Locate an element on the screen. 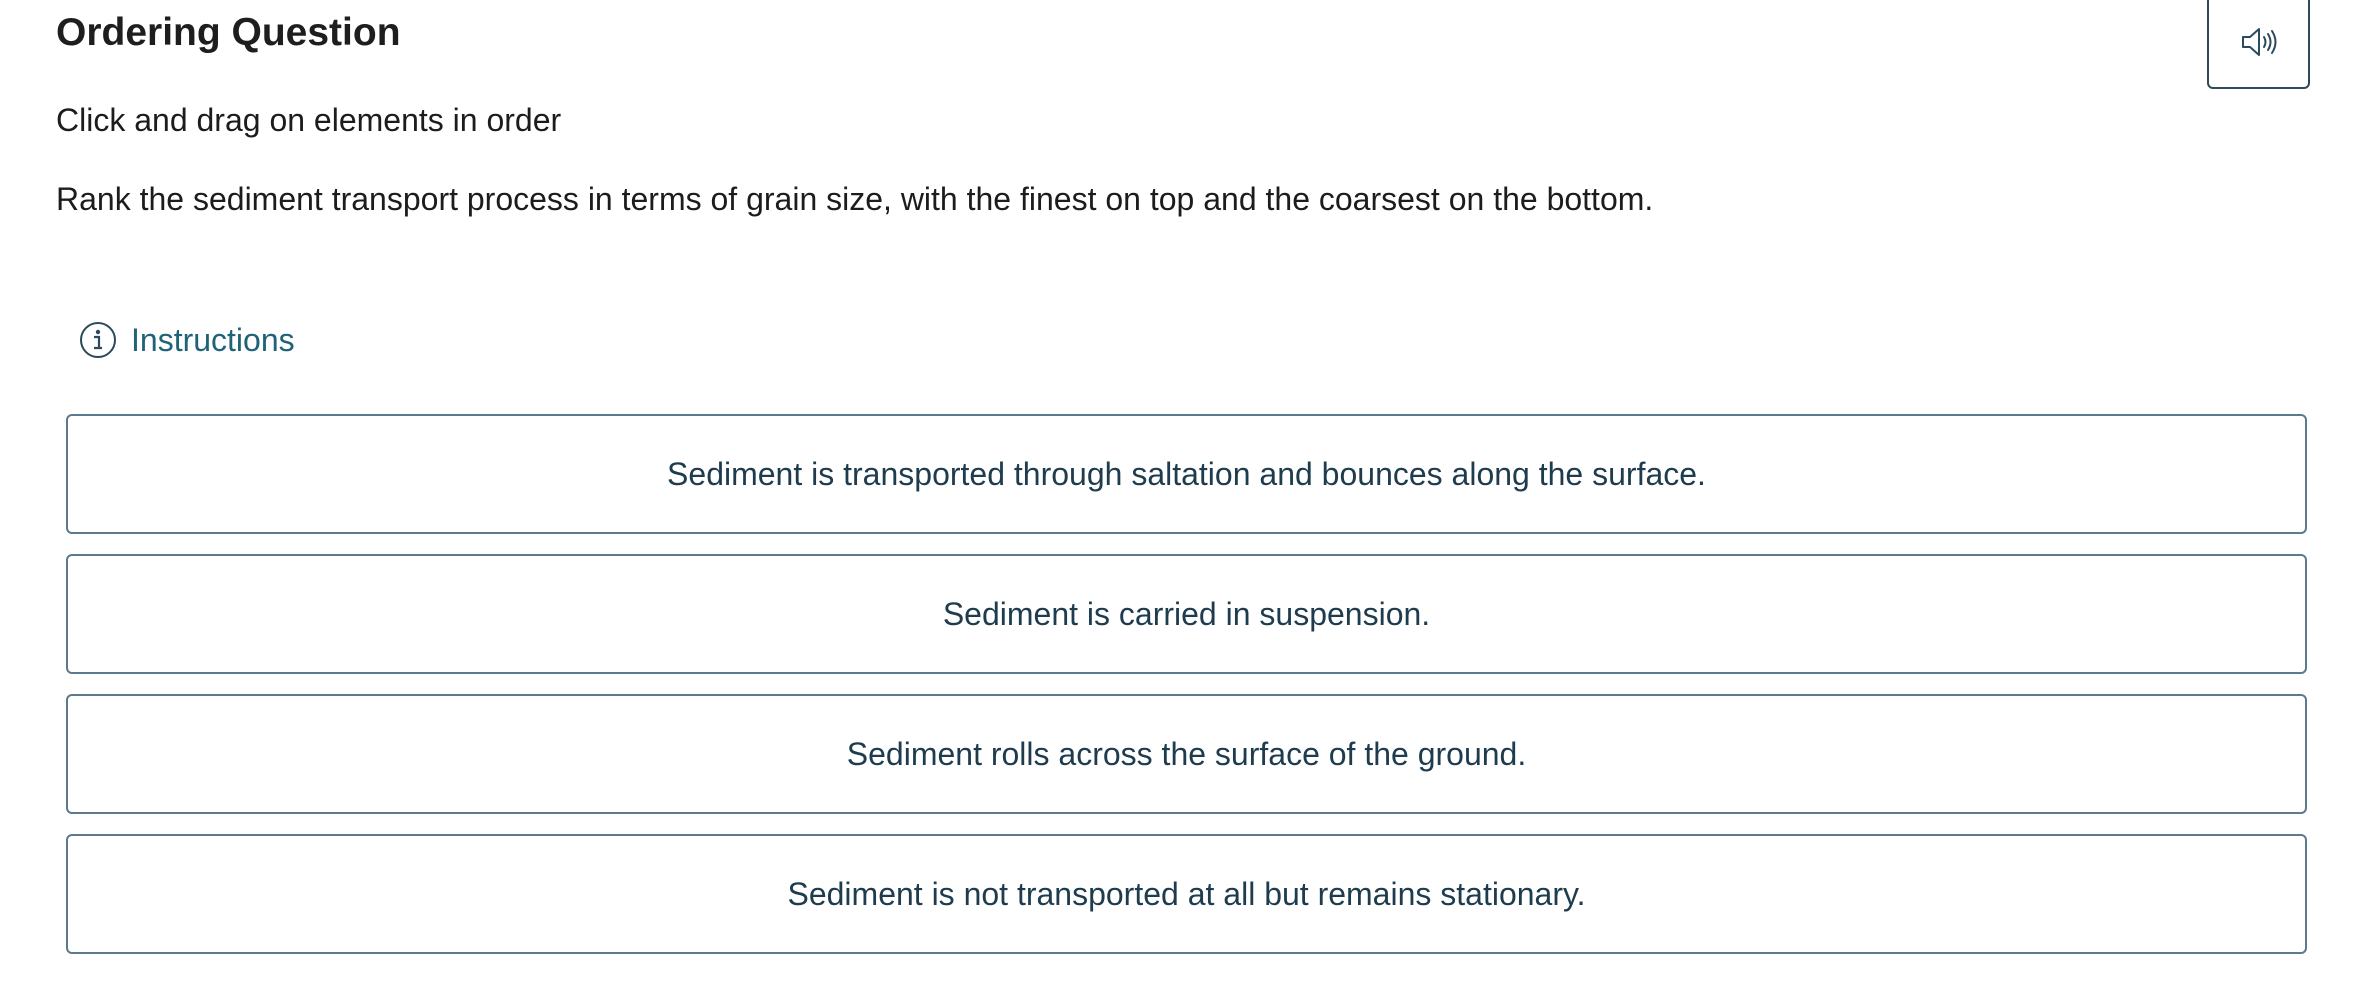  page-title: Ordering Question is located at coordinates (228, 32).